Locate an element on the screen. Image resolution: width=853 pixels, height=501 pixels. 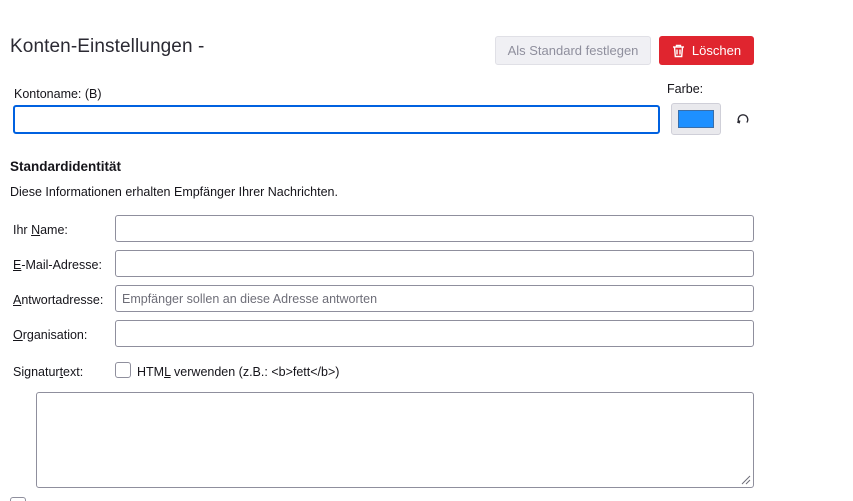
html-signature-checkbox is located at coordinates (123, 370).